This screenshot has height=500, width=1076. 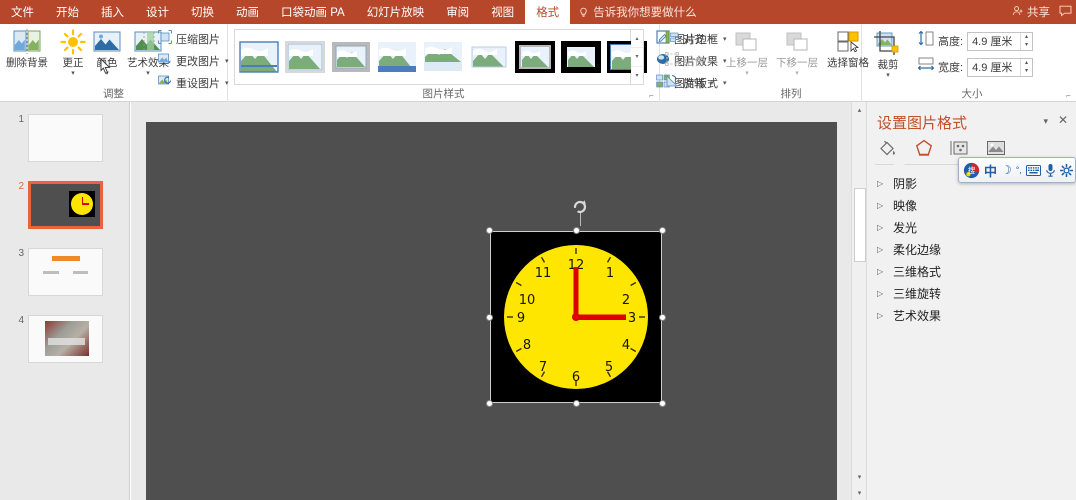 I want to click on rotate-button: 旋转 ▾, so click(x=690, y=83).